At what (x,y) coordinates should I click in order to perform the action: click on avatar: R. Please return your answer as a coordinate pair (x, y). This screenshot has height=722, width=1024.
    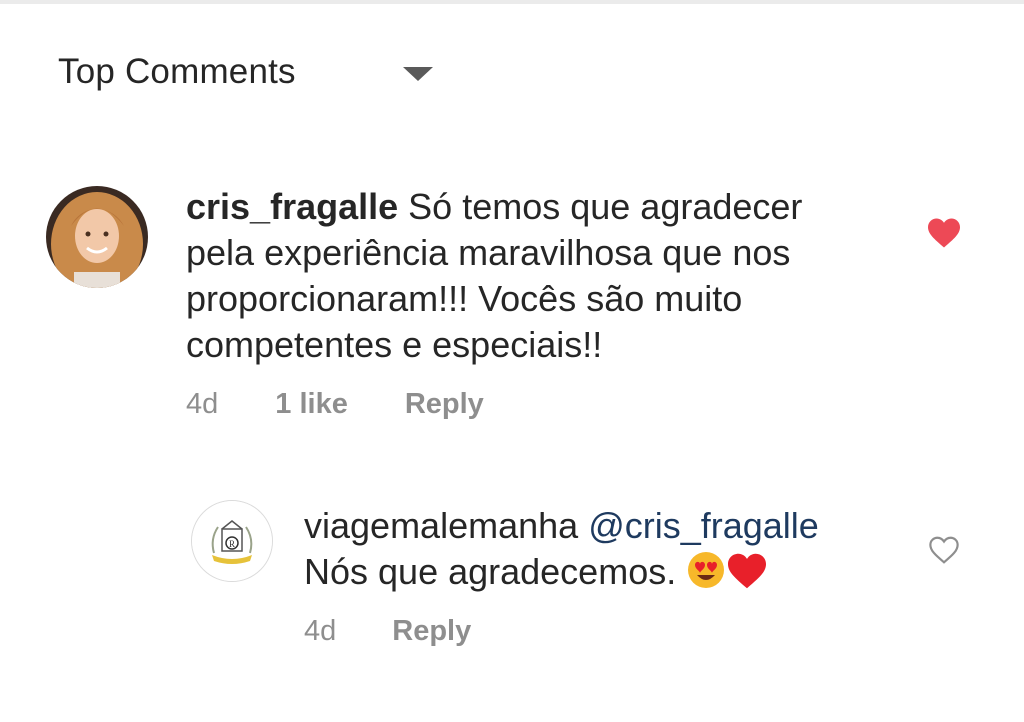
    Looking at the image, I should click on (232, 541).